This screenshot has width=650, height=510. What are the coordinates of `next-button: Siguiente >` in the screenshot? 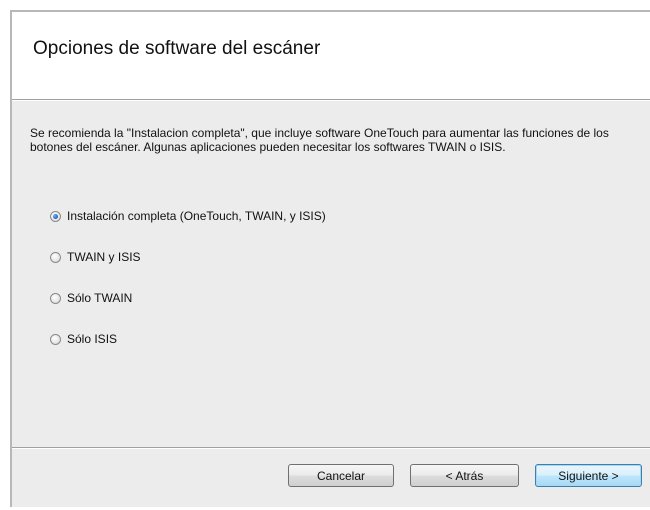 It's located at (588, 475).